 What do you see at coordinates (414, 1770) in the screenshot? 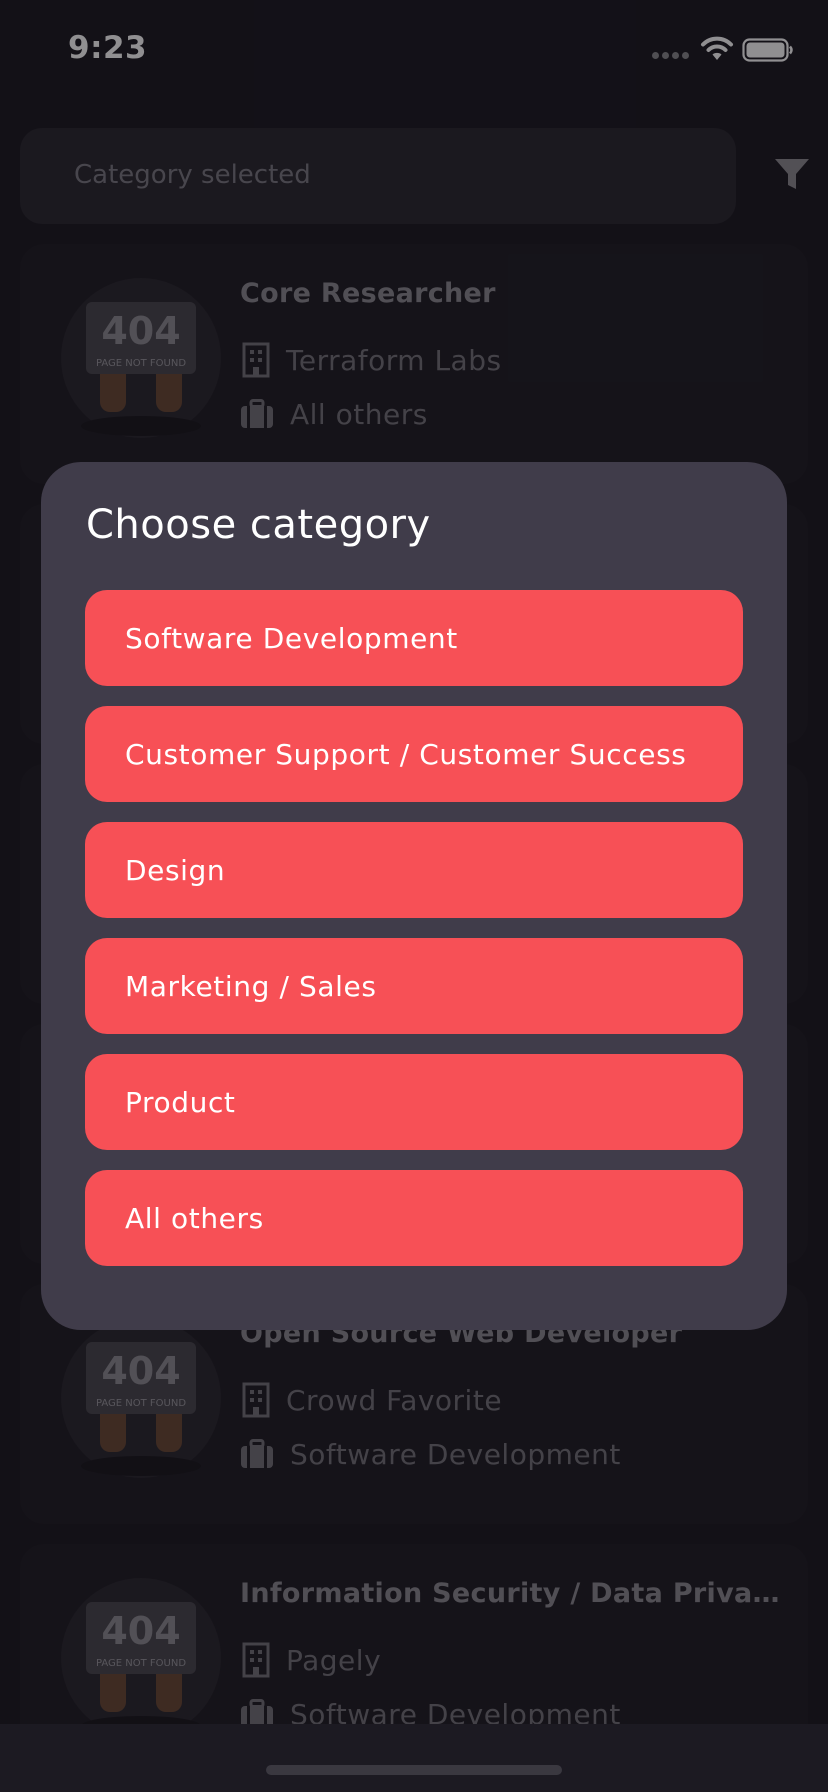
I see `home-indicator` at bounding box center [414, 1770].